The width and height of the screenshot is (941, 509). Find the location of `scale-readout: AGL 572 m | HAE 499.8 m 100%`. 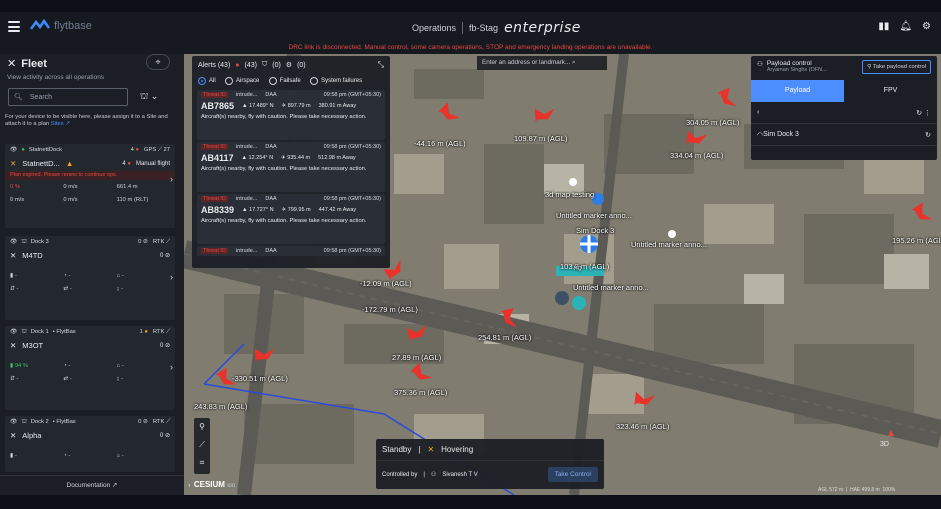

scale-readout: AGL 572 m | HAE 499.8 m 100% is located at coordinates (857, 490).